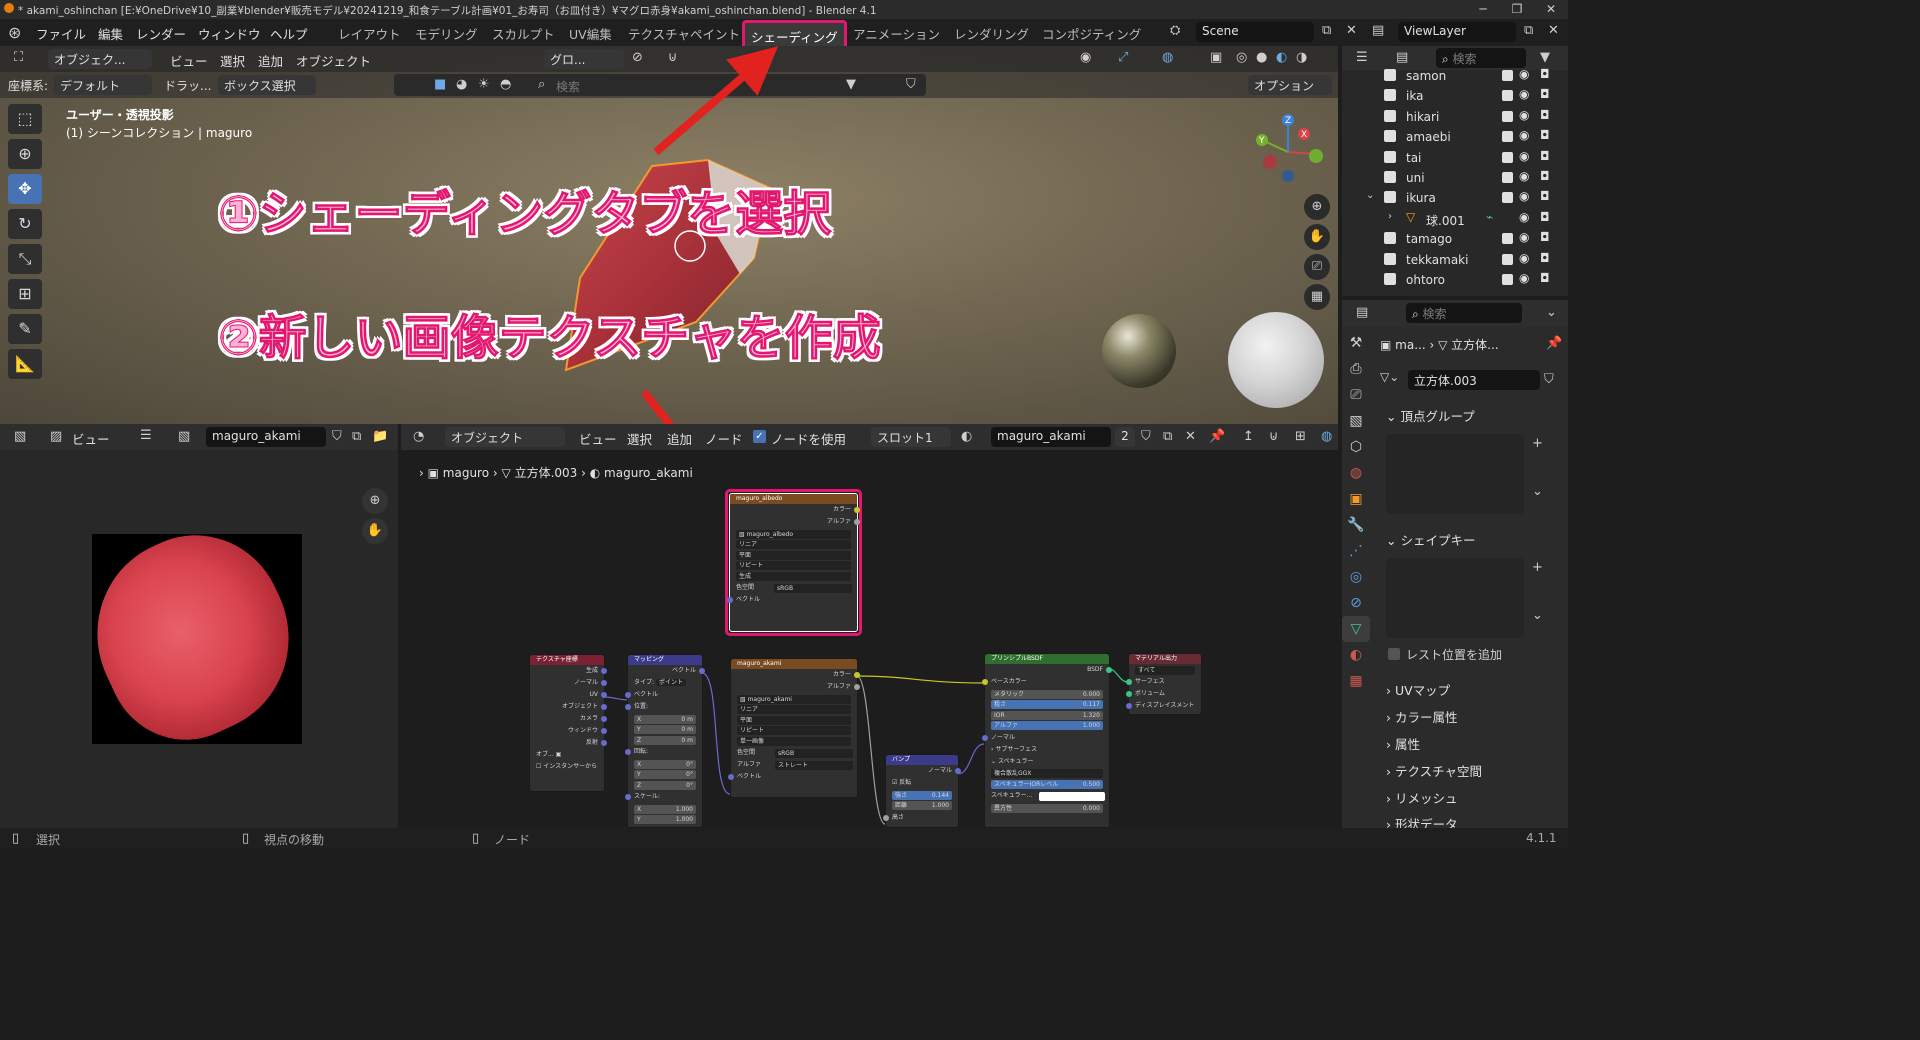  Describe the element at coordinates (1403, 743) in the screenshot. I see `panel-attributes: › 属性` at that location.